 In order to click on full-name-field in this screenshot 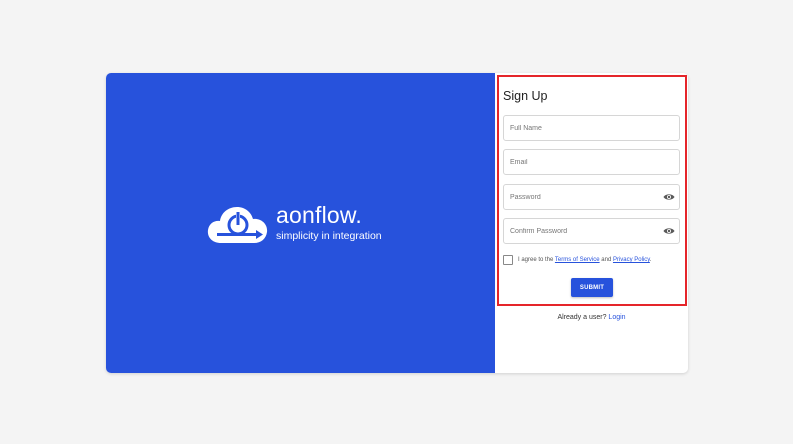, I will do `click(591, 128)`.